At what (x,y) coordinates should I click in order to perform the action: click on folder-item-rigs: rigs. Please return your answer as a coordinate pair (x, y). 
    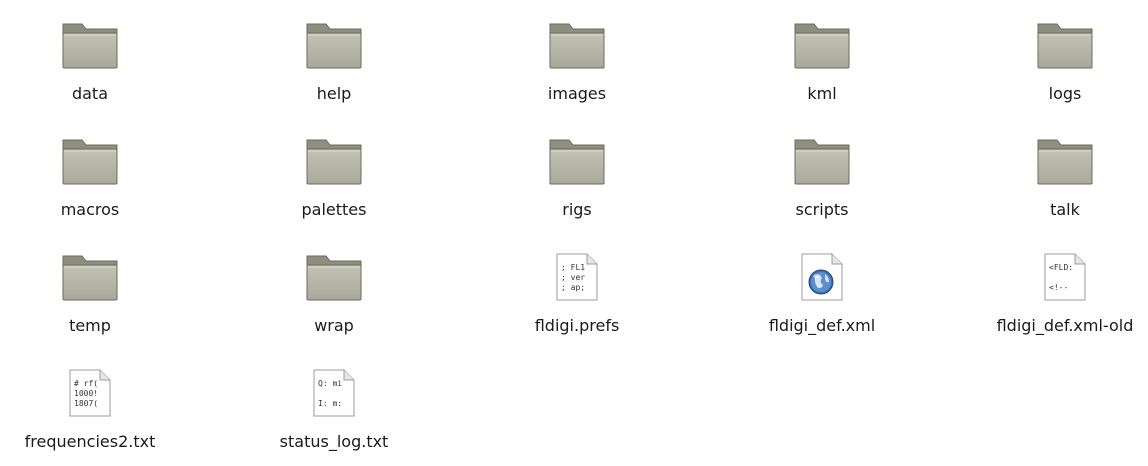
    Looking at the image, I should click on (577, 179).